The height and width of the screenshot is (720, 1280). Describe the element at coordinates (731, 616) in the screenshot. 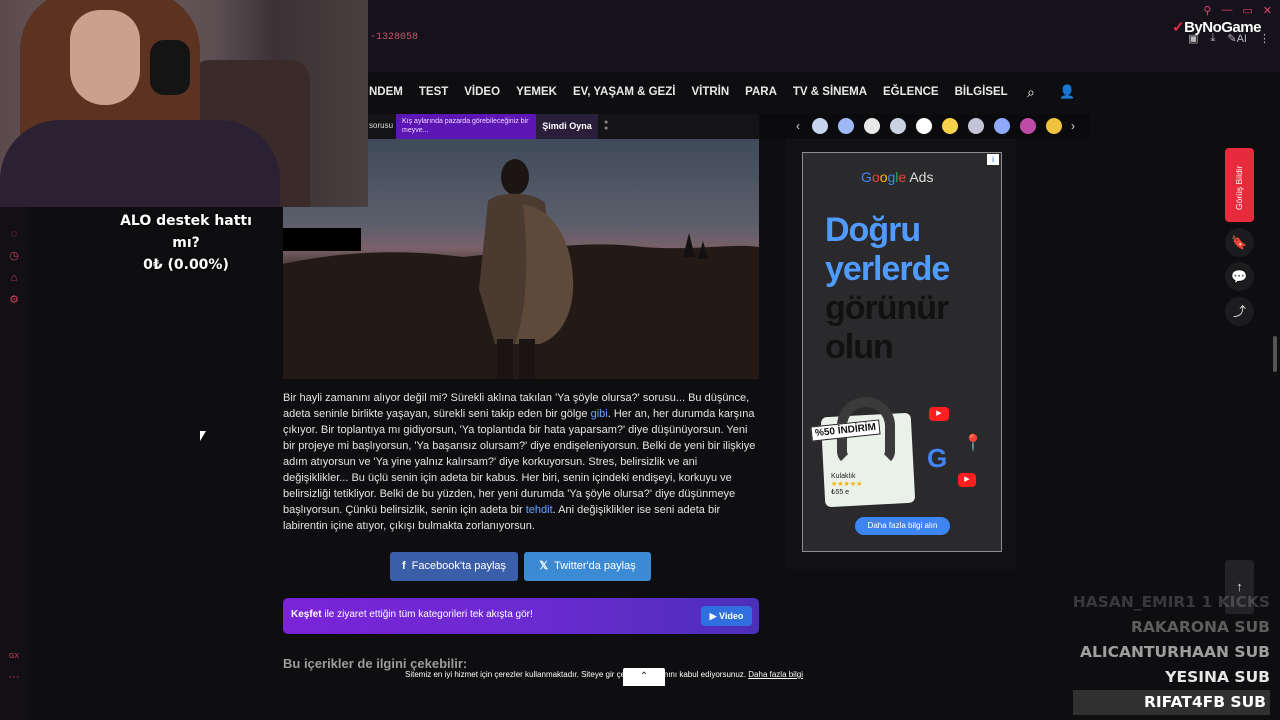

I see `video-button-label: Video` at that location.